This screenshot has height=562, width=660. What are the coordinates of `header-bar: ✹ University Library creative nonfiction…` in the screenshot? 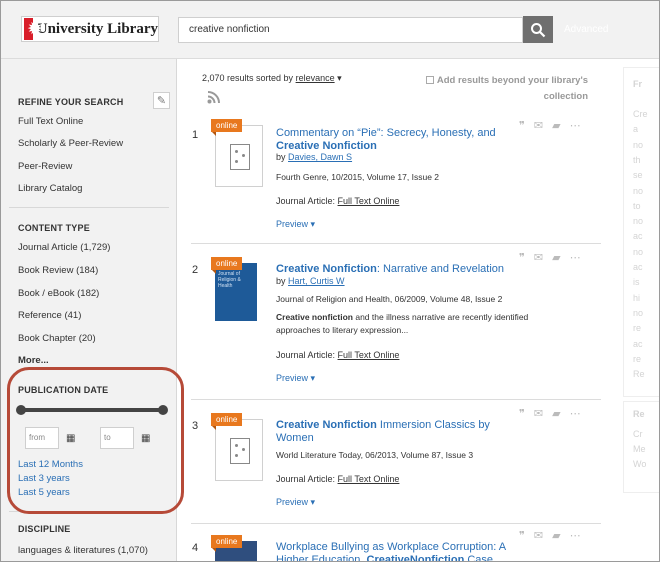 It's located at (330, 30).